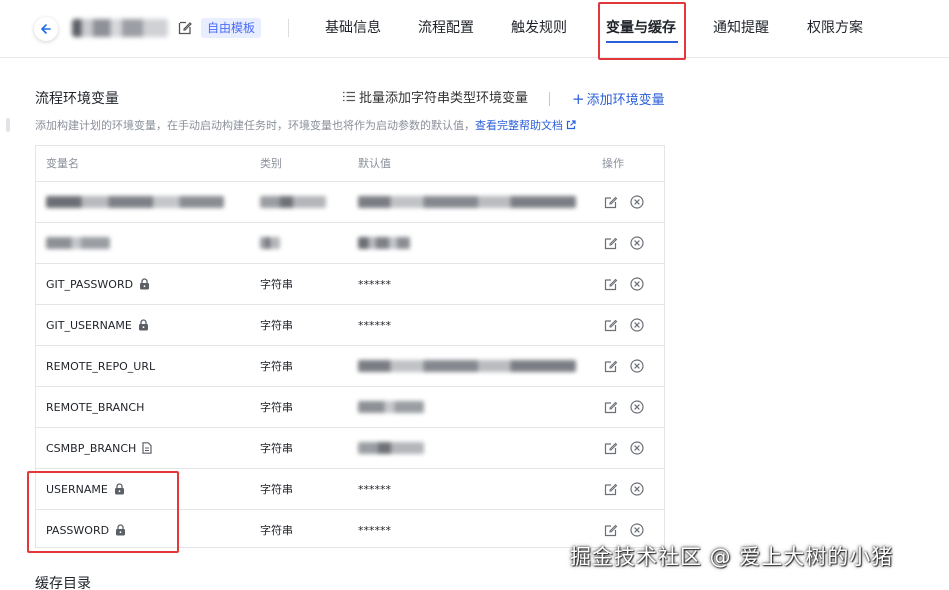 The width and height of the screenshot is (949, 590). What do you see at coordinates (613, 163) in the screenshot?
I see `column-header-actions: 操作` at bounding box center [613, 163].